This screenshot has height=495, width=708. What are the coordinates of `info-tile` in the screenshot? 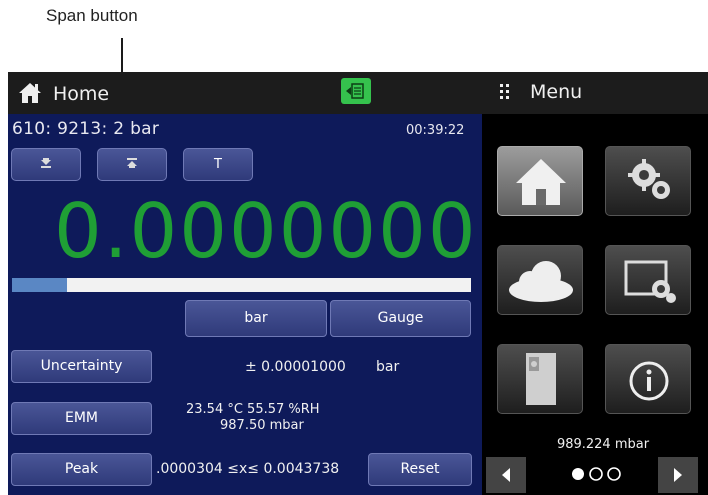 It's located at (648, 379).